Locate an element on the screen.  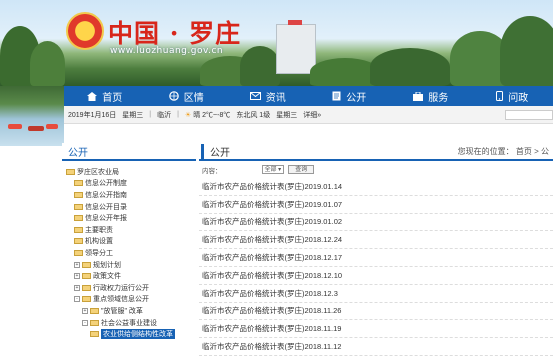
sidebar-item-label: 领导分工 is located at coordinates (99, 253).